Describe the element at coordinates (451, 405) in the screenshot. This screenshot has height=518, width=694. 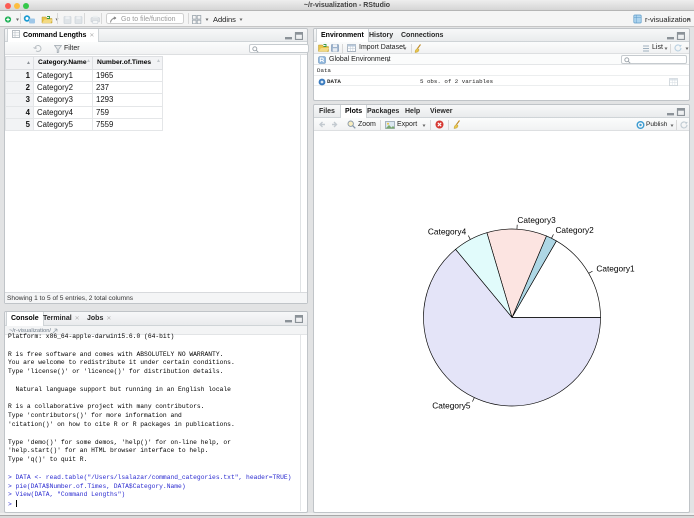
I see `svg-text: Category5` at that location.